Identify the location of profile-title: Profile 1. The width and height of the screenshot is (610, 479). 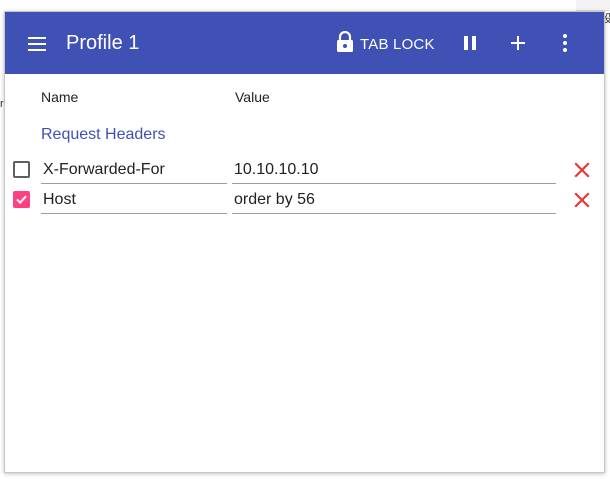
(103, 43).